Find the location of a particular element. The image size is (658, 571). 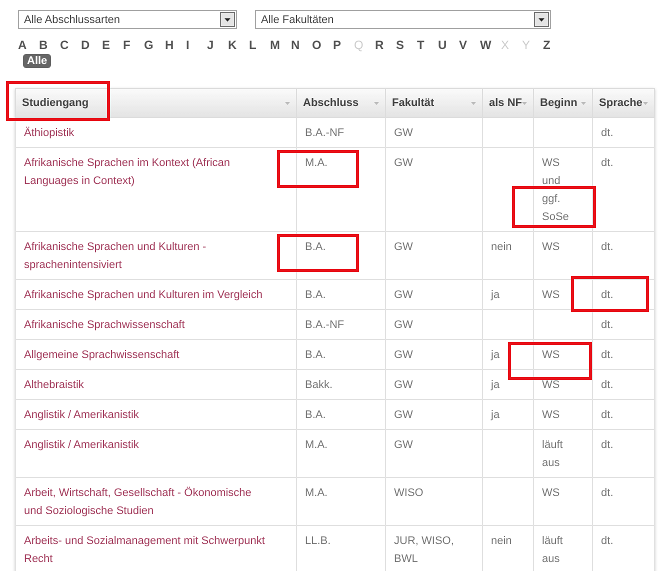

all-filter-tag: Alle is located at coordinates (37, 61).